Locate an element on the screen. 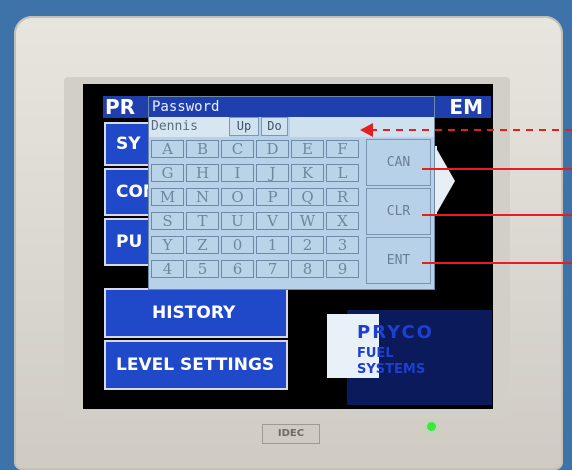 This screenshot has height=470, width=572. brand-systems: SYSTEMS is located at coordinates (391, 369).